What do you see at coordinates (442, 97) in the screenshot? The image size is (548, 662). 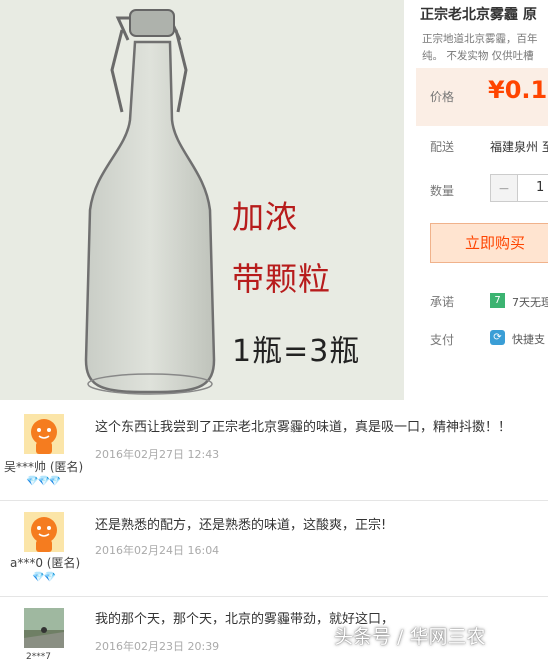 I see `price-label: 价格` at bounding box center [442, 97].